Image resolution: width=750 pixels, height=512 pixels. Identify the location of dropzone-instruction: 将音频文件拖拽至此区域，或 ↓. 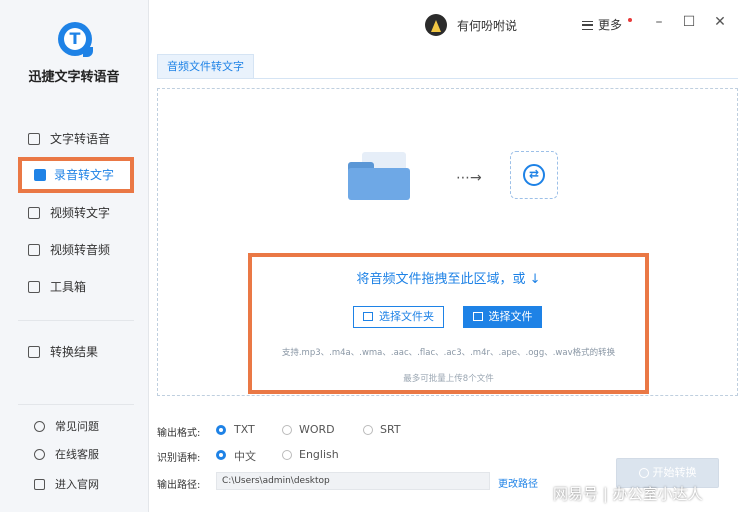
(448, 279).